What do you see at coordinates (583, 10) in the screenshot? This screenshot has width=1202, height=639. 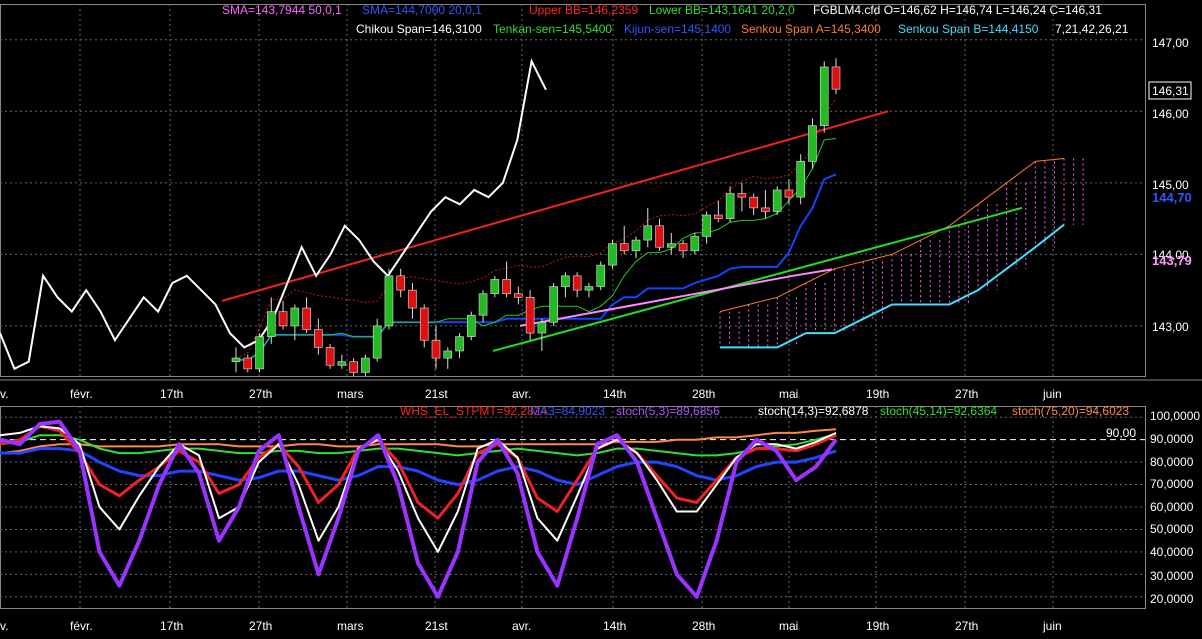 I see `header-row1-upper-bb: Upper BB=146,2359` at bounding box center [583, 10].